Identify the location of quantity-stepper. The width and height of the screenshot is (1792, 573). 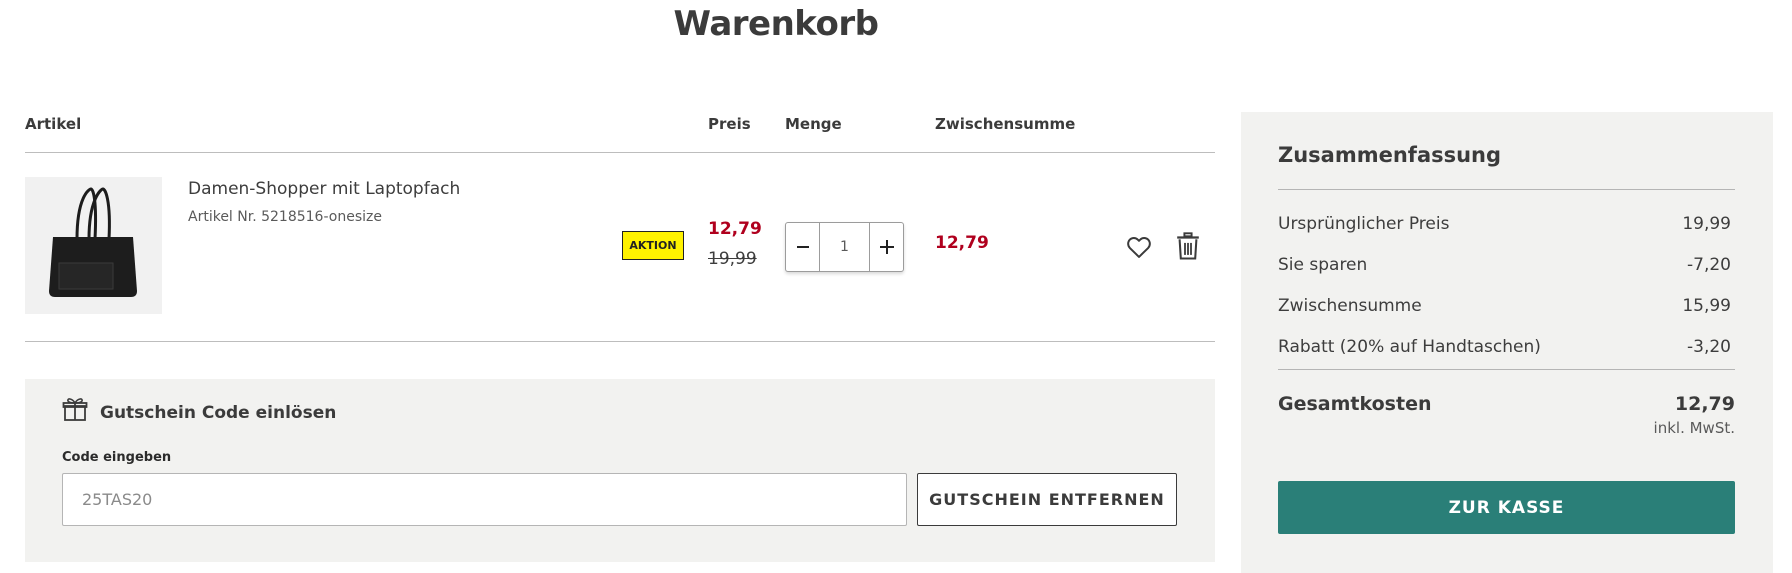
(844, 247).